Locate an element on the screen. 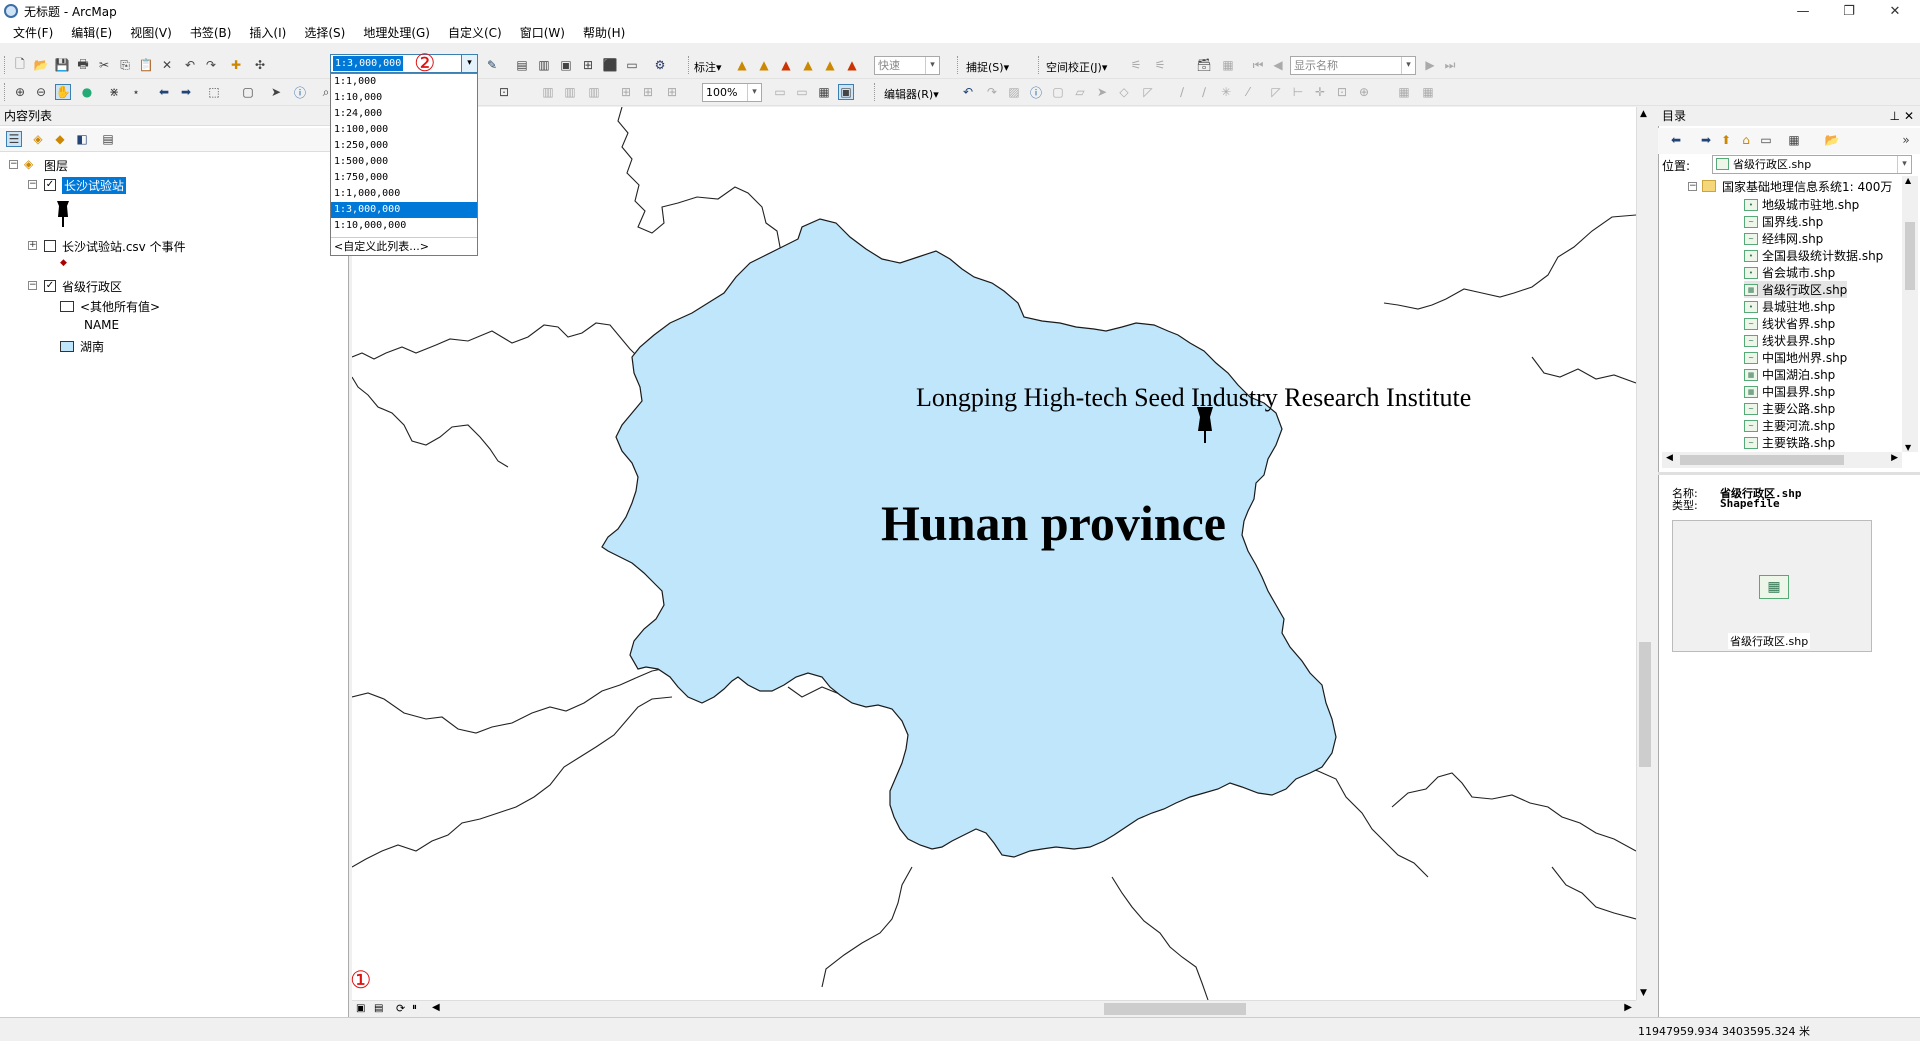  open-icon: 📂 is located at coordinates (41, 65).